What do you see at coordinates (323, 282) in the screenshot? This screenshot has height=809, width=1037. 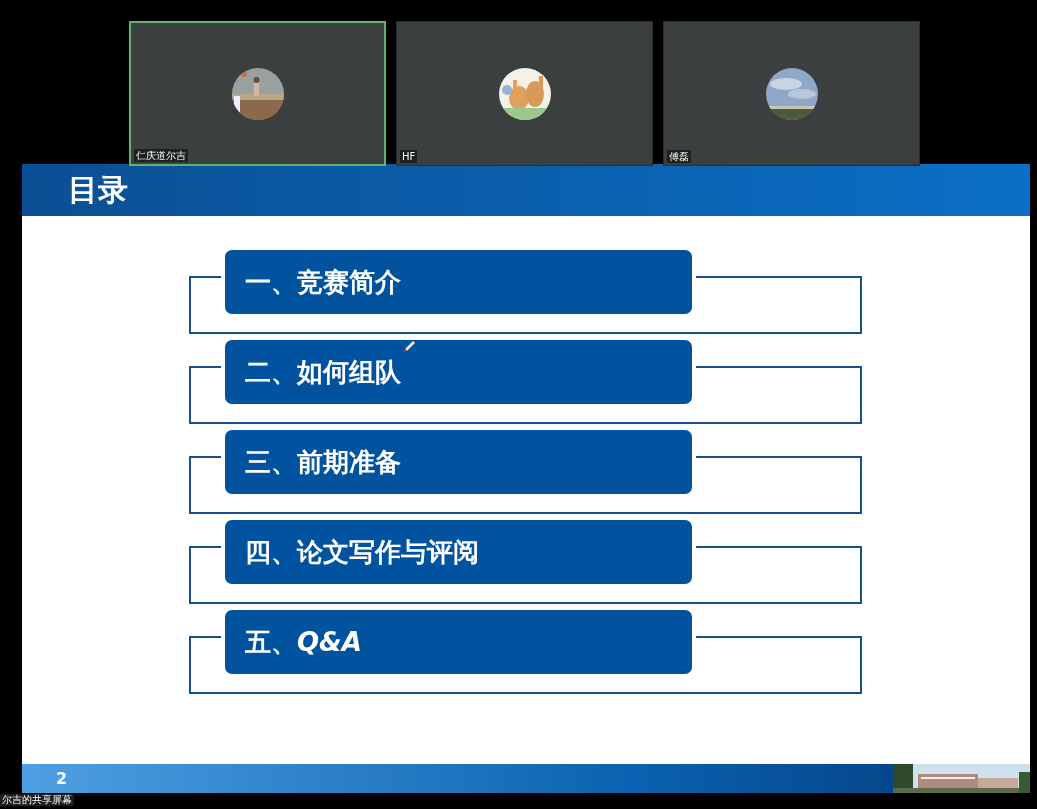 I see `agenda-item-text: 一、竞赛简介` at bounding box center [323, 282].